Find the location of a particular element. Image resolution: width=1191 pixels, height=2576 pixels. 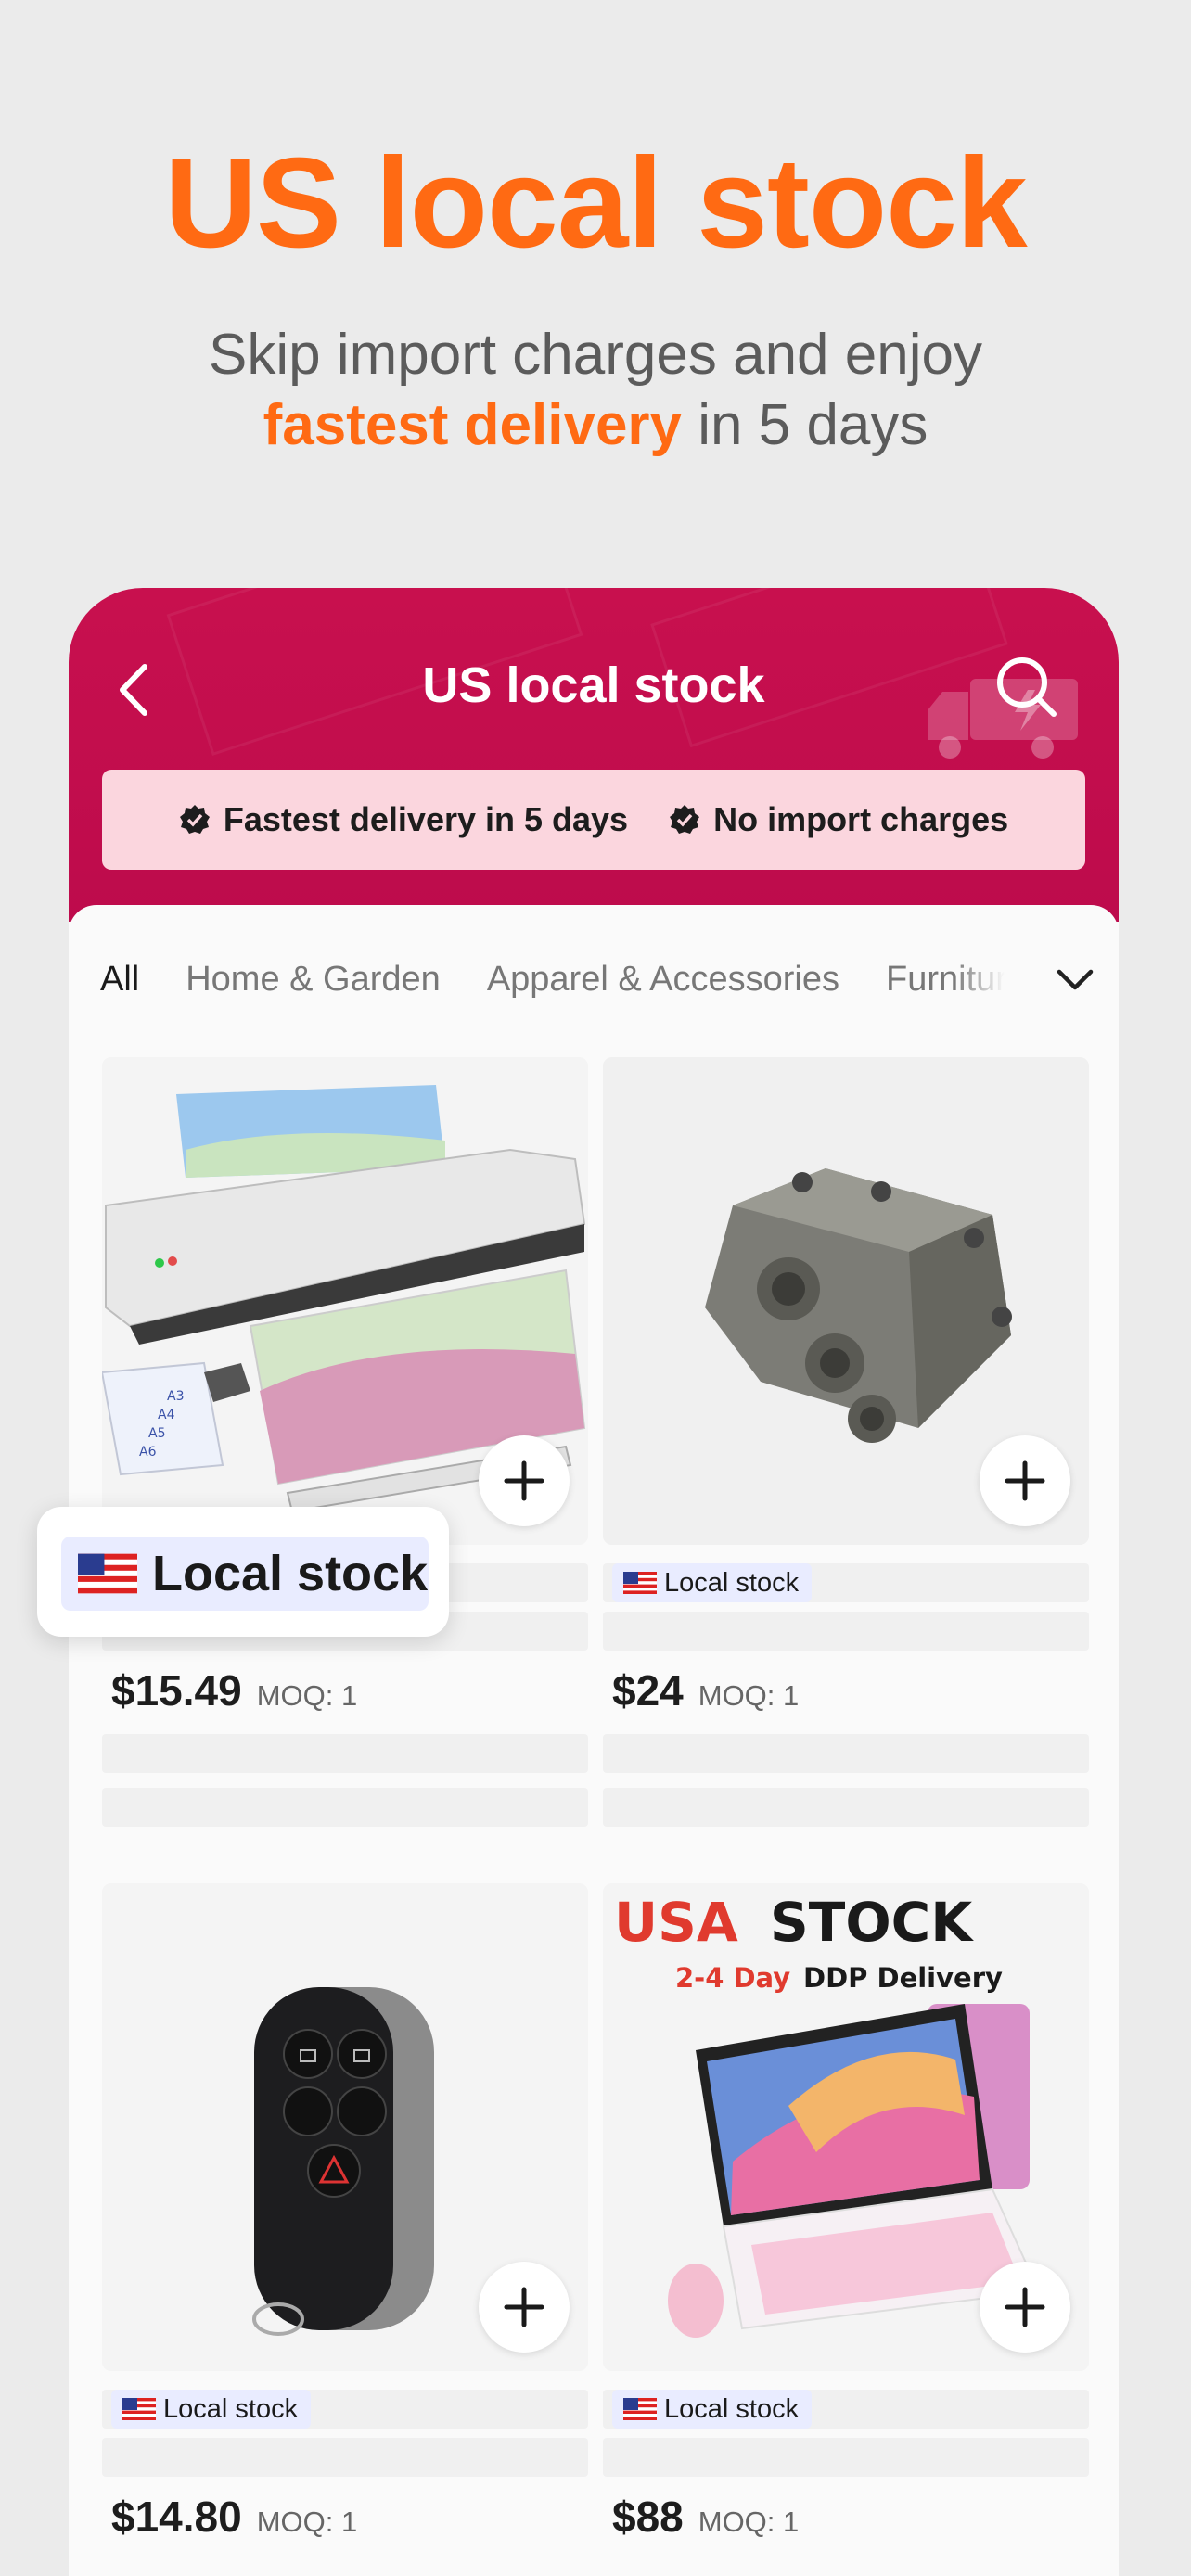

tabs-fade is located at coordinates (1005, 979).